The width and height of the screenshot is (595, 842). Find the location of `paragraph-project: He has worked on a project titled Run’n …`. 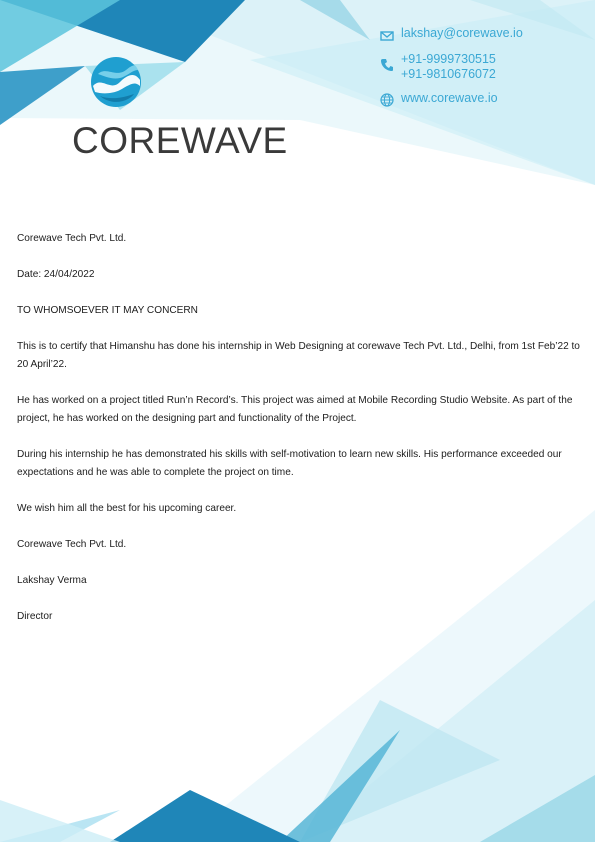

paragraph-project: He has worked on a project titled Run’n … is located at coordinates (295, 409).